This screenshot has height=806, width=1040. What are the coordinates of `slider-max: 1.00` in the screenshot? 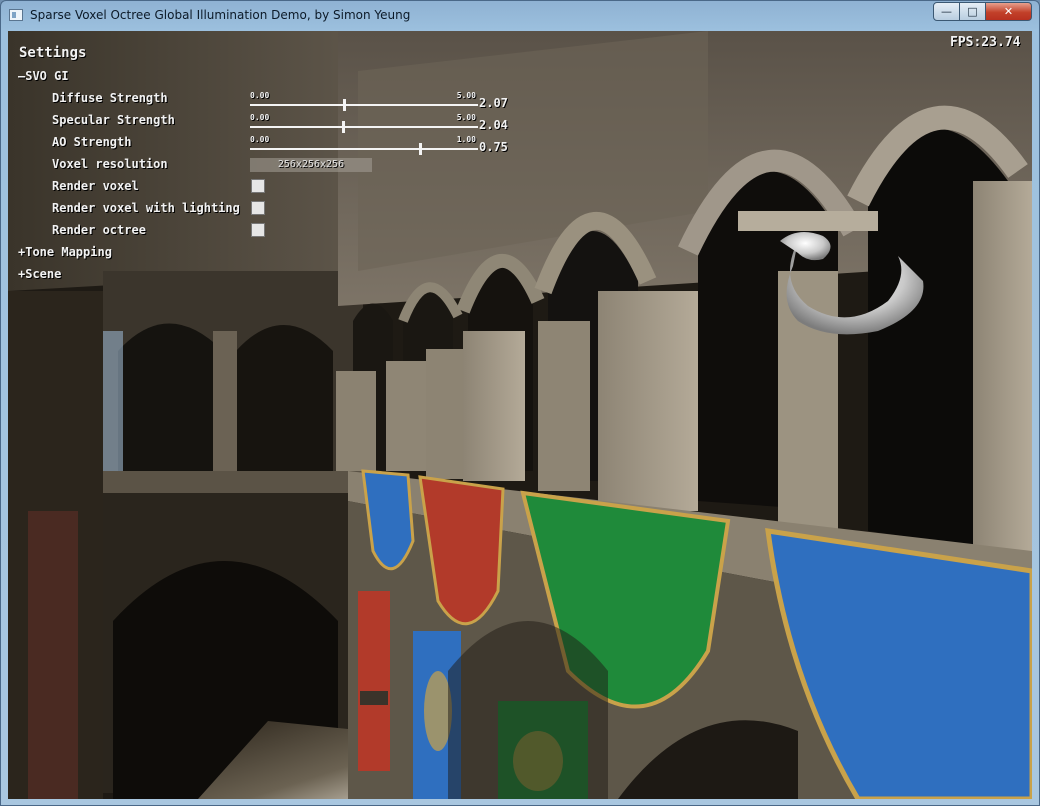 It's located at (466, 139).